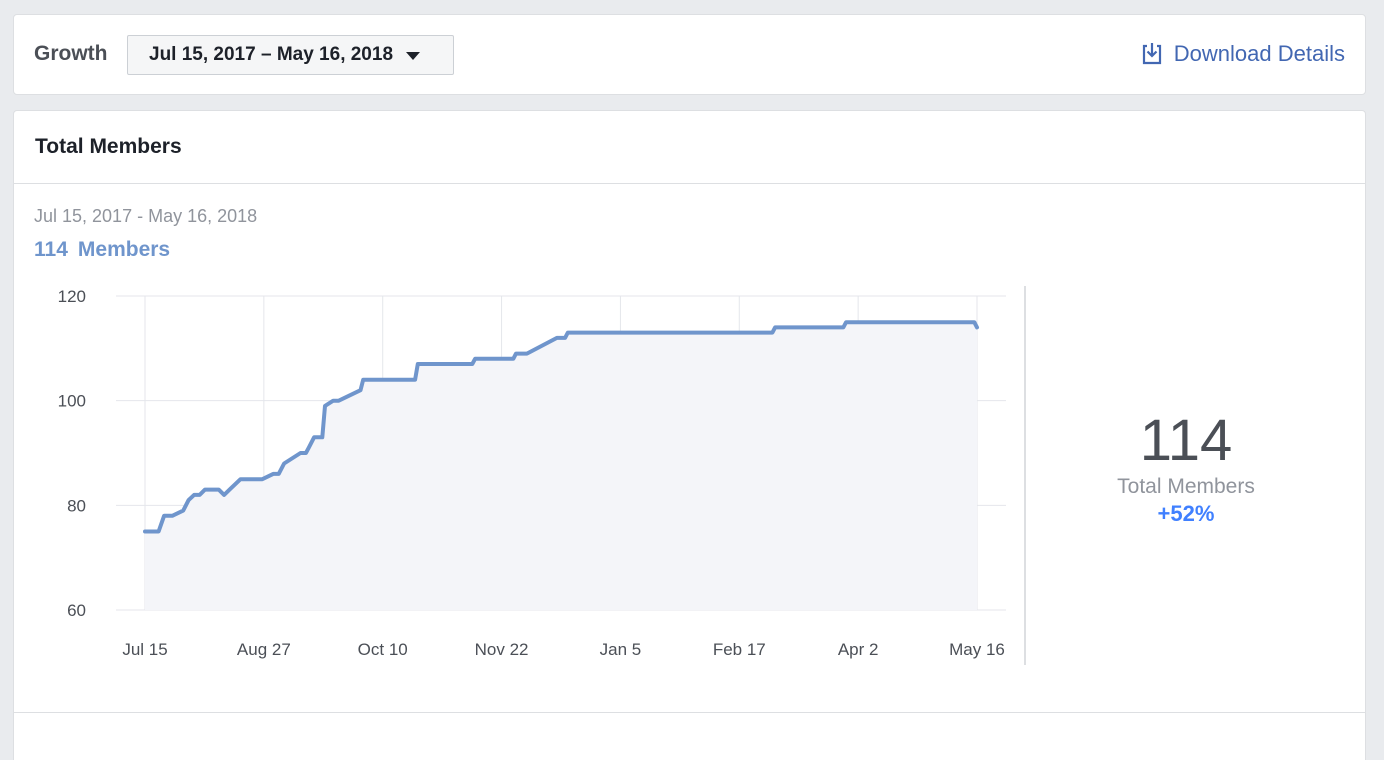  I want to click on x-tick-label: Apr 2, so click(858, 649).